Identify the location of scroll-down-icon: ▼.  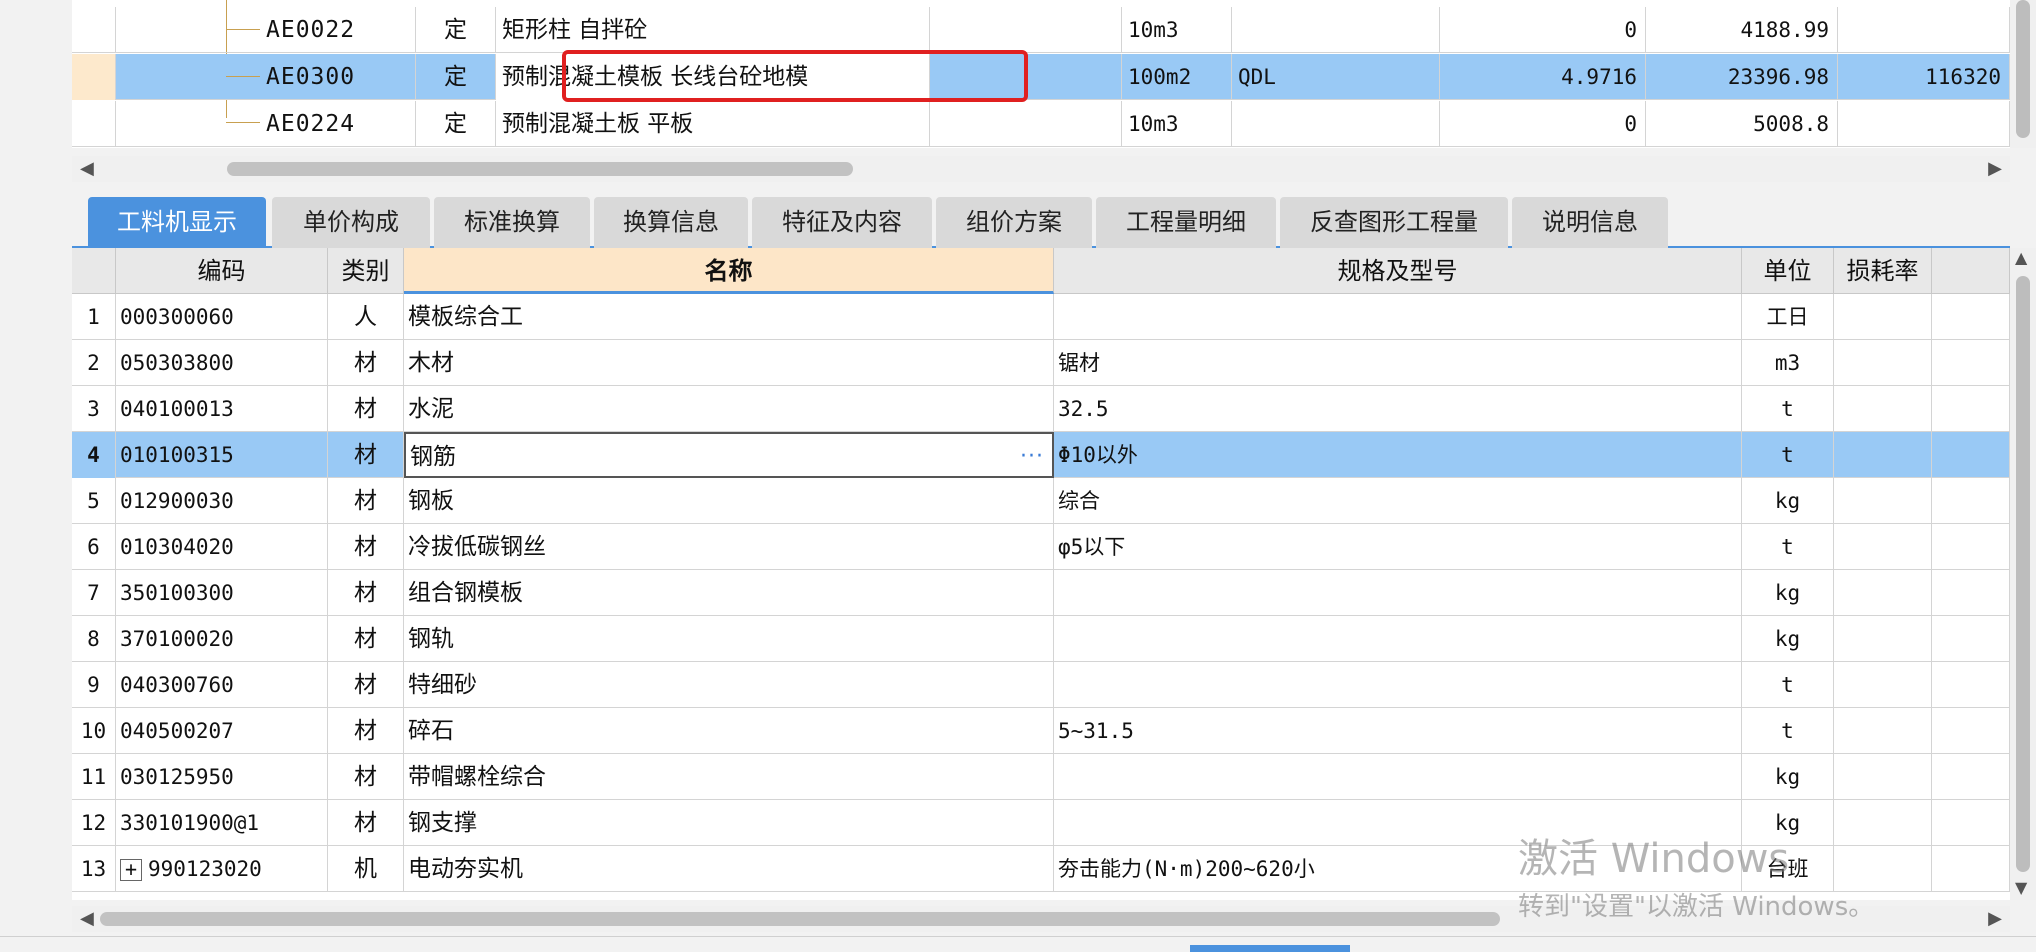
(2021, 887).